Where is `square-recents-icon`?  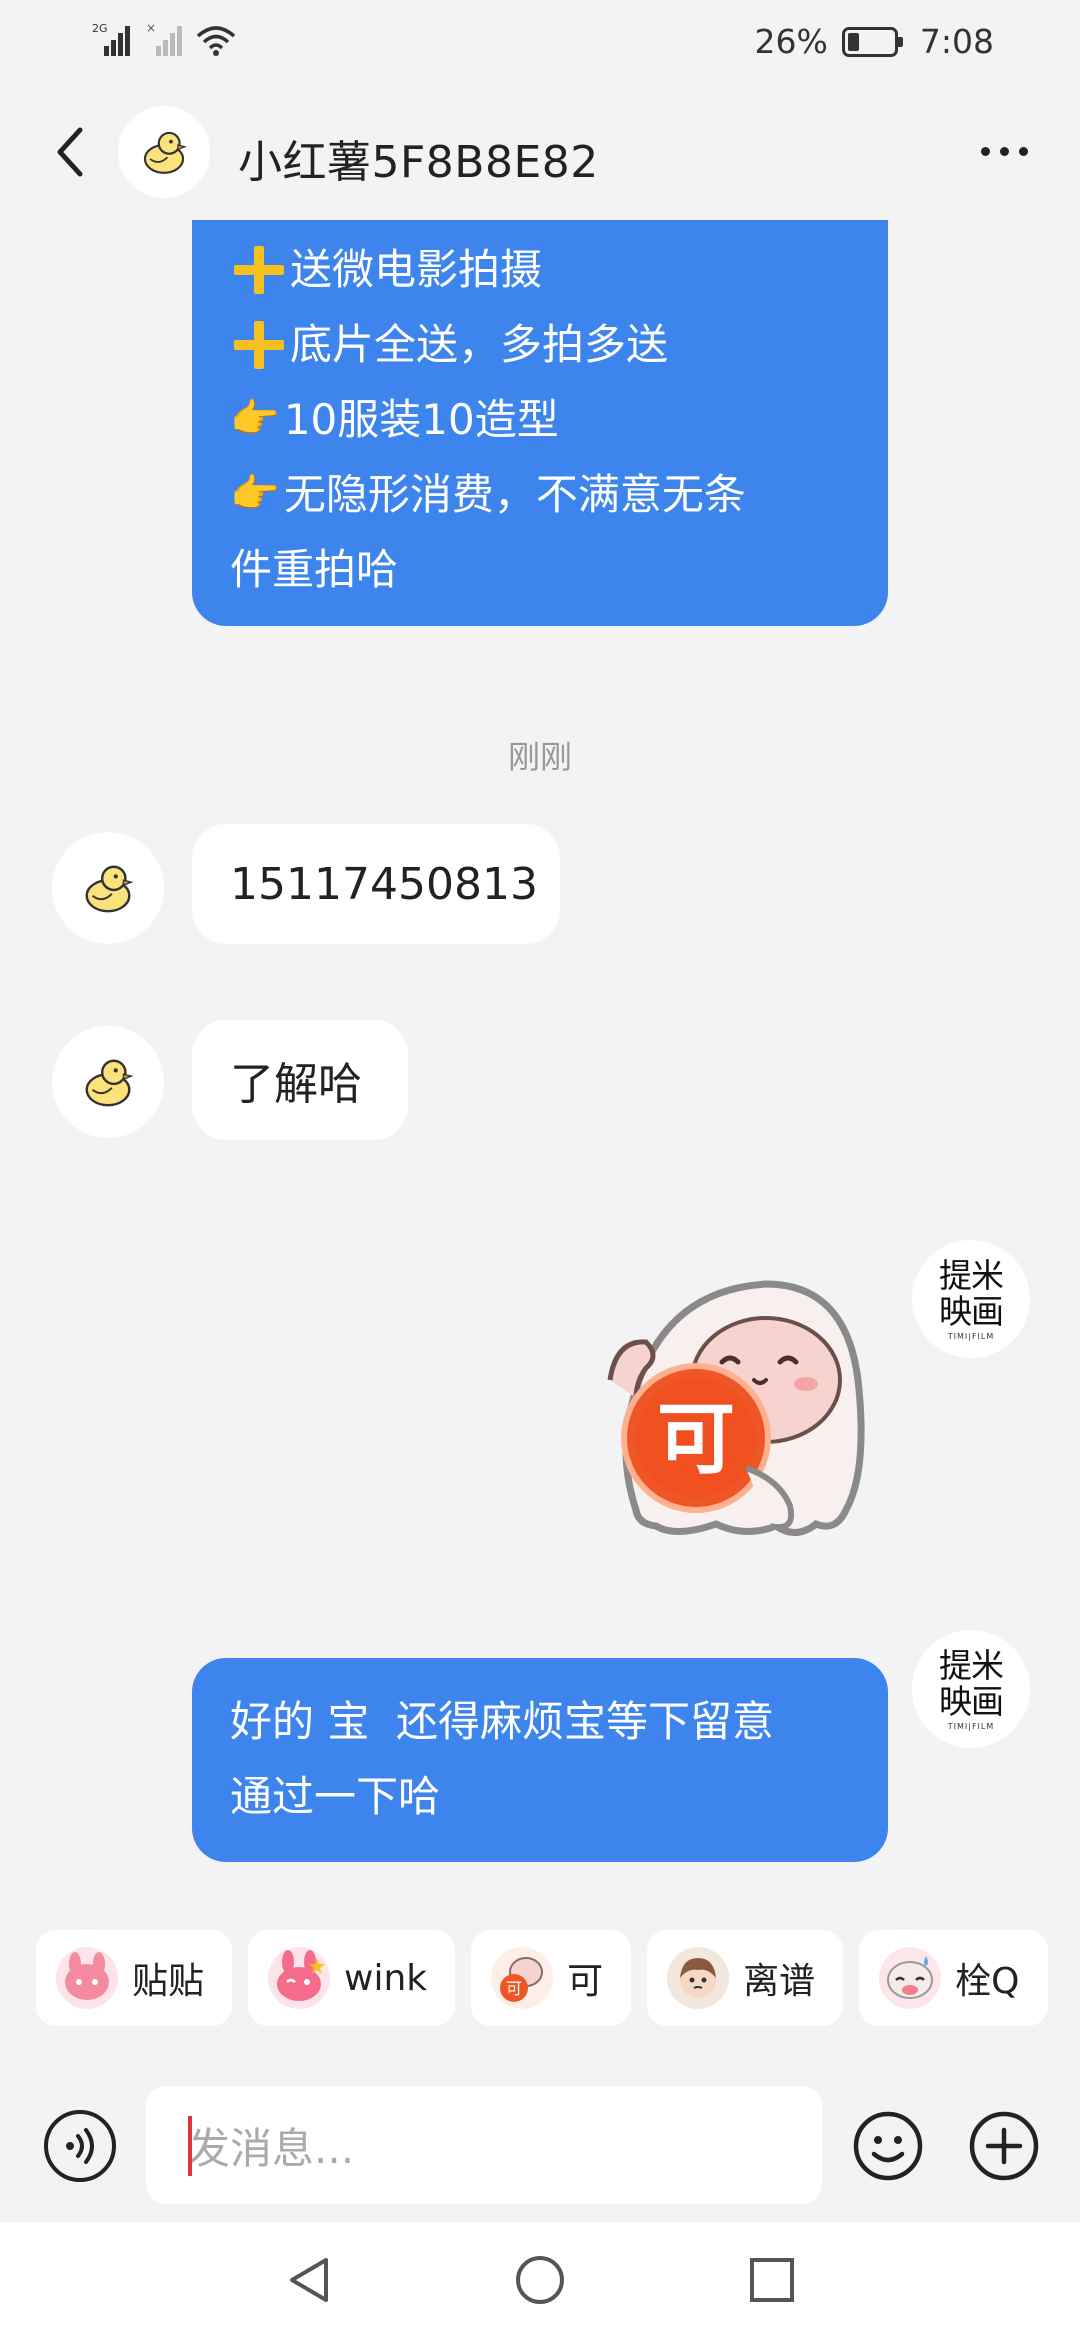 square-recents-icon is located at coordinates (772, 2280).